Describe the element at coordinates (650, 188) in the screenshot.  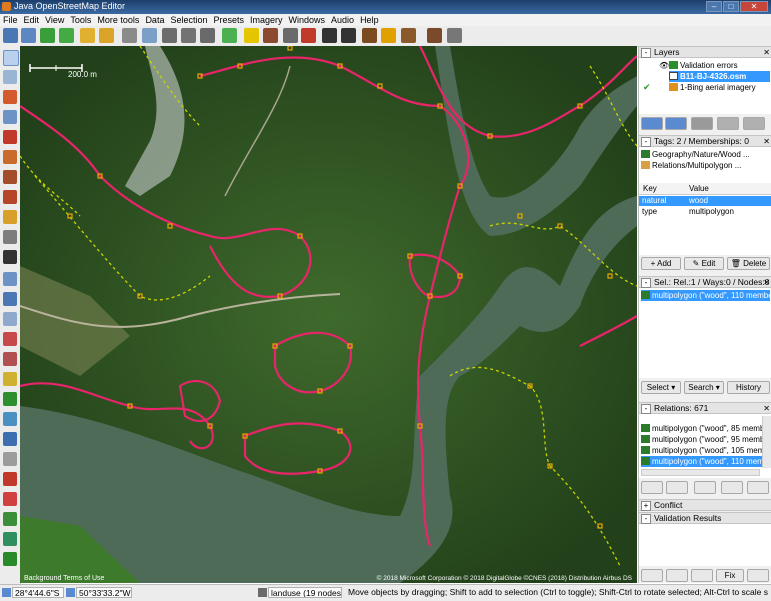
I see `key-column-header: Key` at that location.